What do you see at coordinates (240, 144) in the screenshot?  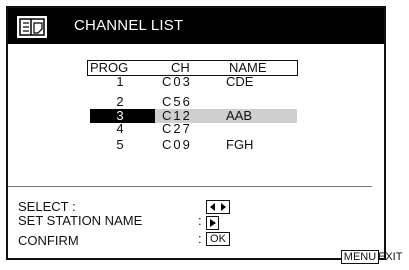 I see `row-name: FGH` at bounding box center [240, 144].